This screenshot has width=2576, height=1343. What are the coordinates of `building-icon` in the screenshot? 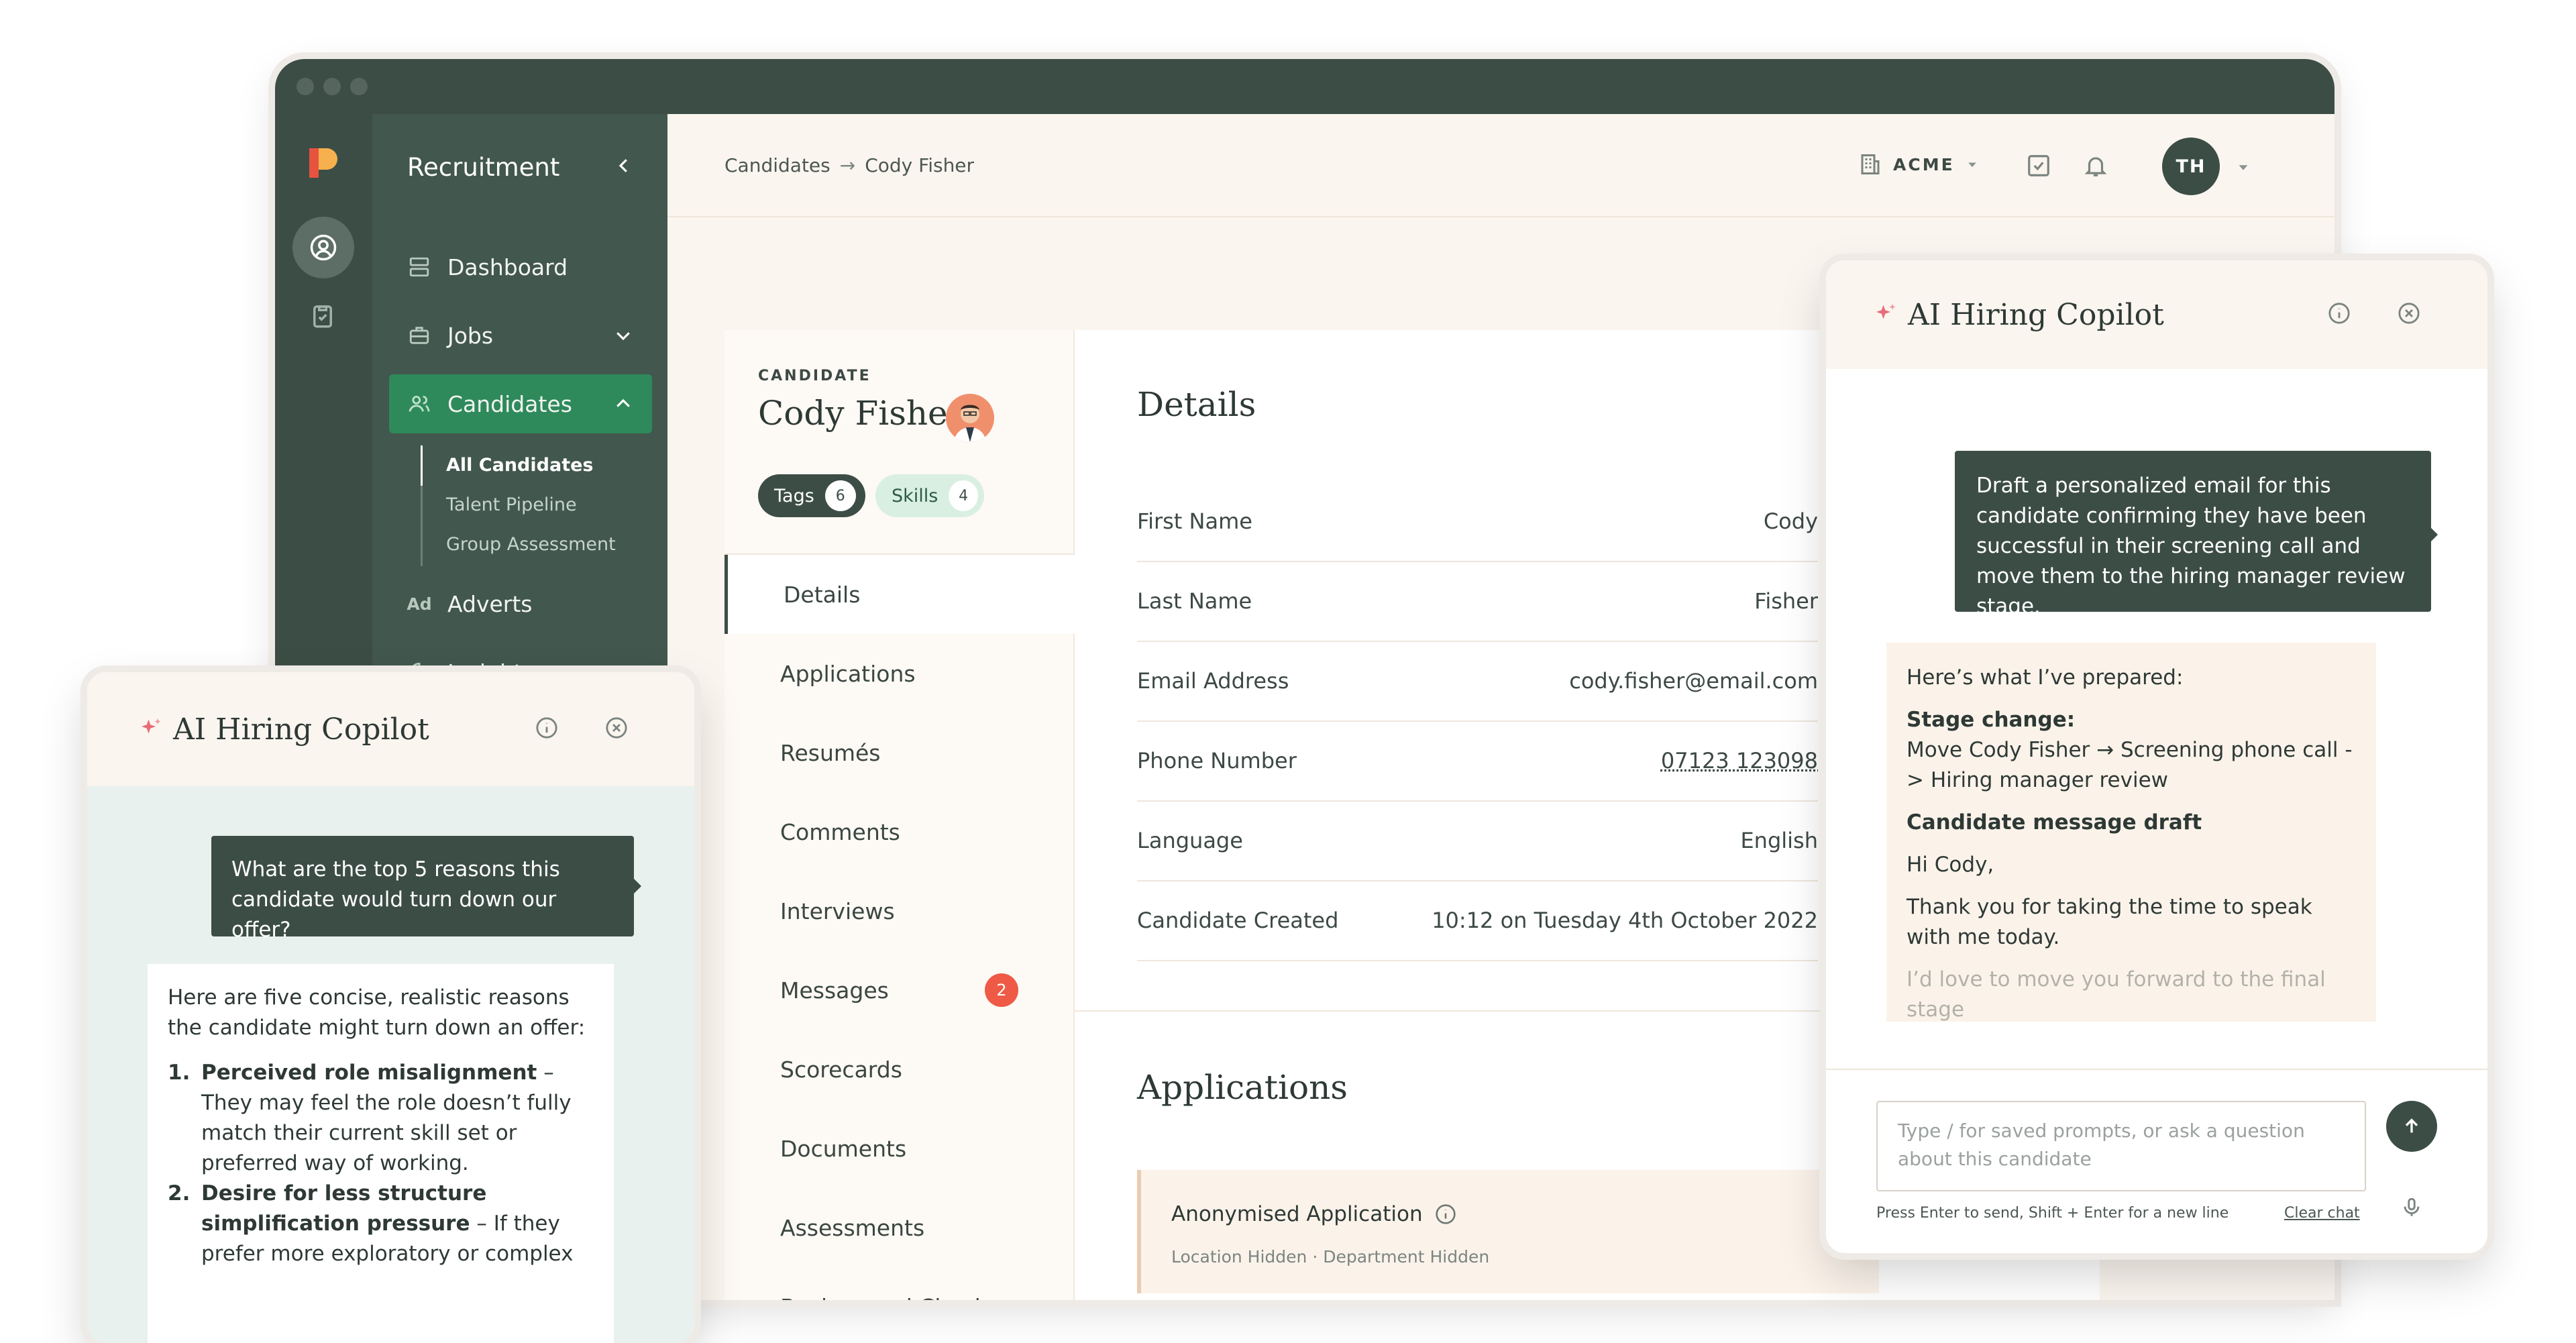 It's located at (1870, 164).